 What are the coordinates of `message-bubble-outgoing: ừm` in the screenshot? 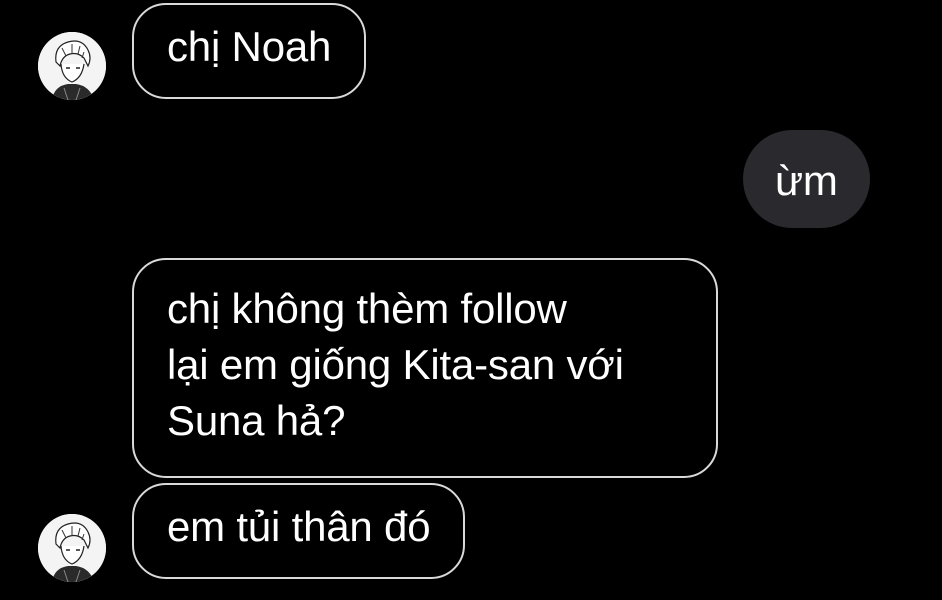 It's located at (806, 179).